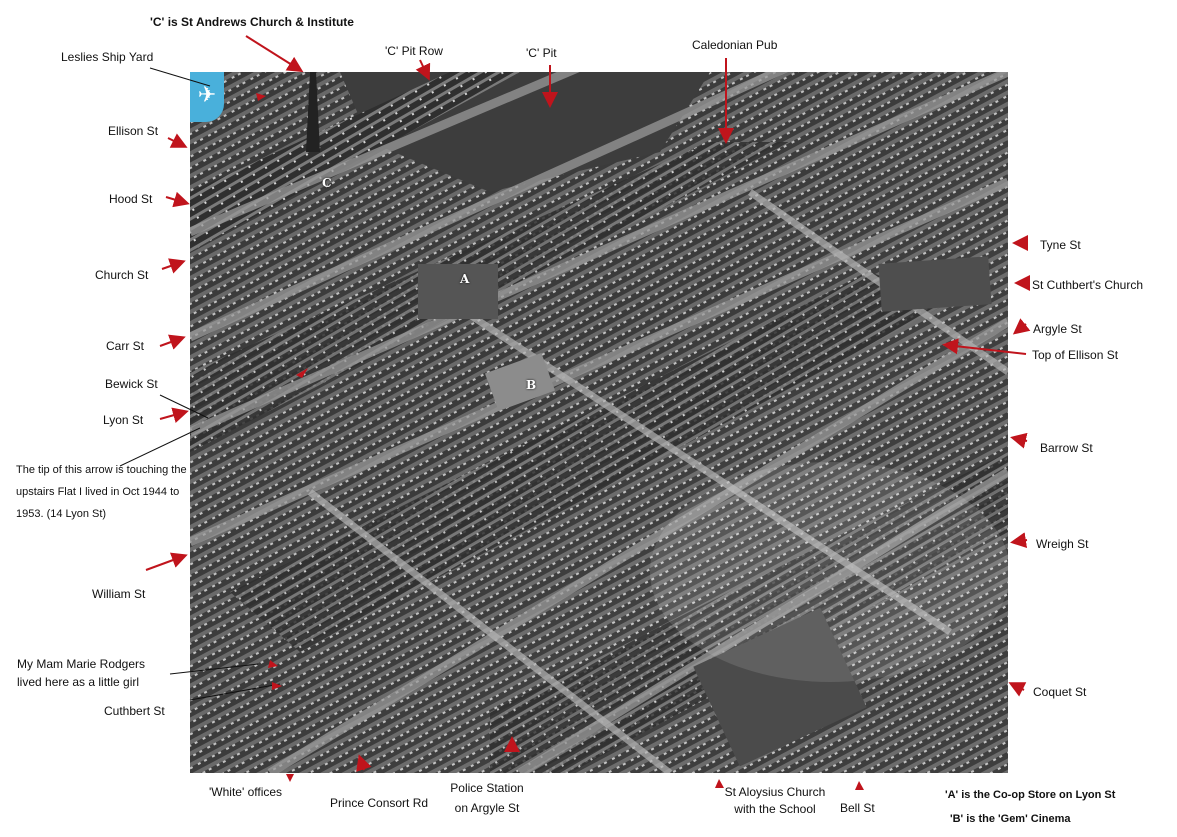 The height and width of the screenshot is (837, 1177). Describe the element at coordinates (174, 415) in the screenshot. I see `arrow-lyon` at that location.